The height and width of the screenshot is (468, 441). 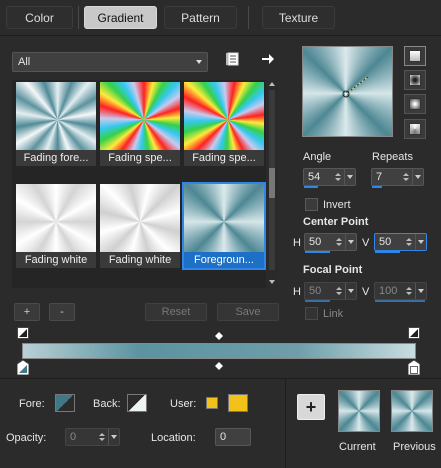 What do you see at coordinates (92, 437) in the screenshot?
I see `opacity-spinbox: 0` at bounding box center [92, 437].